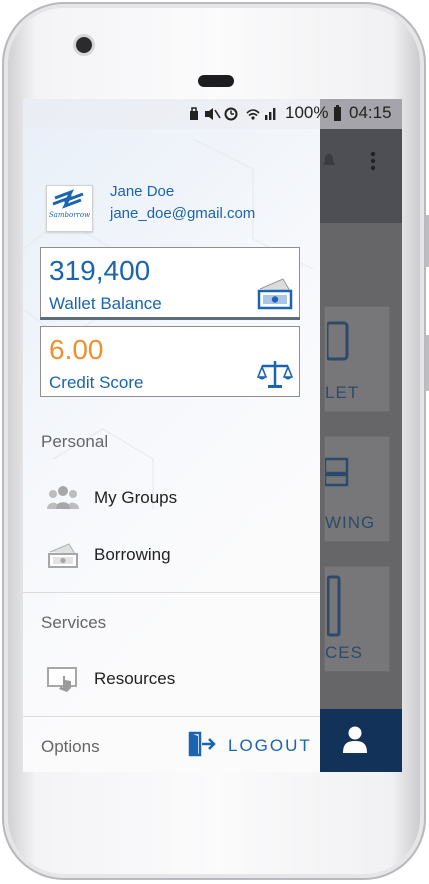  I want to click on status-bar: 100% 04:15, so click(212, 114).